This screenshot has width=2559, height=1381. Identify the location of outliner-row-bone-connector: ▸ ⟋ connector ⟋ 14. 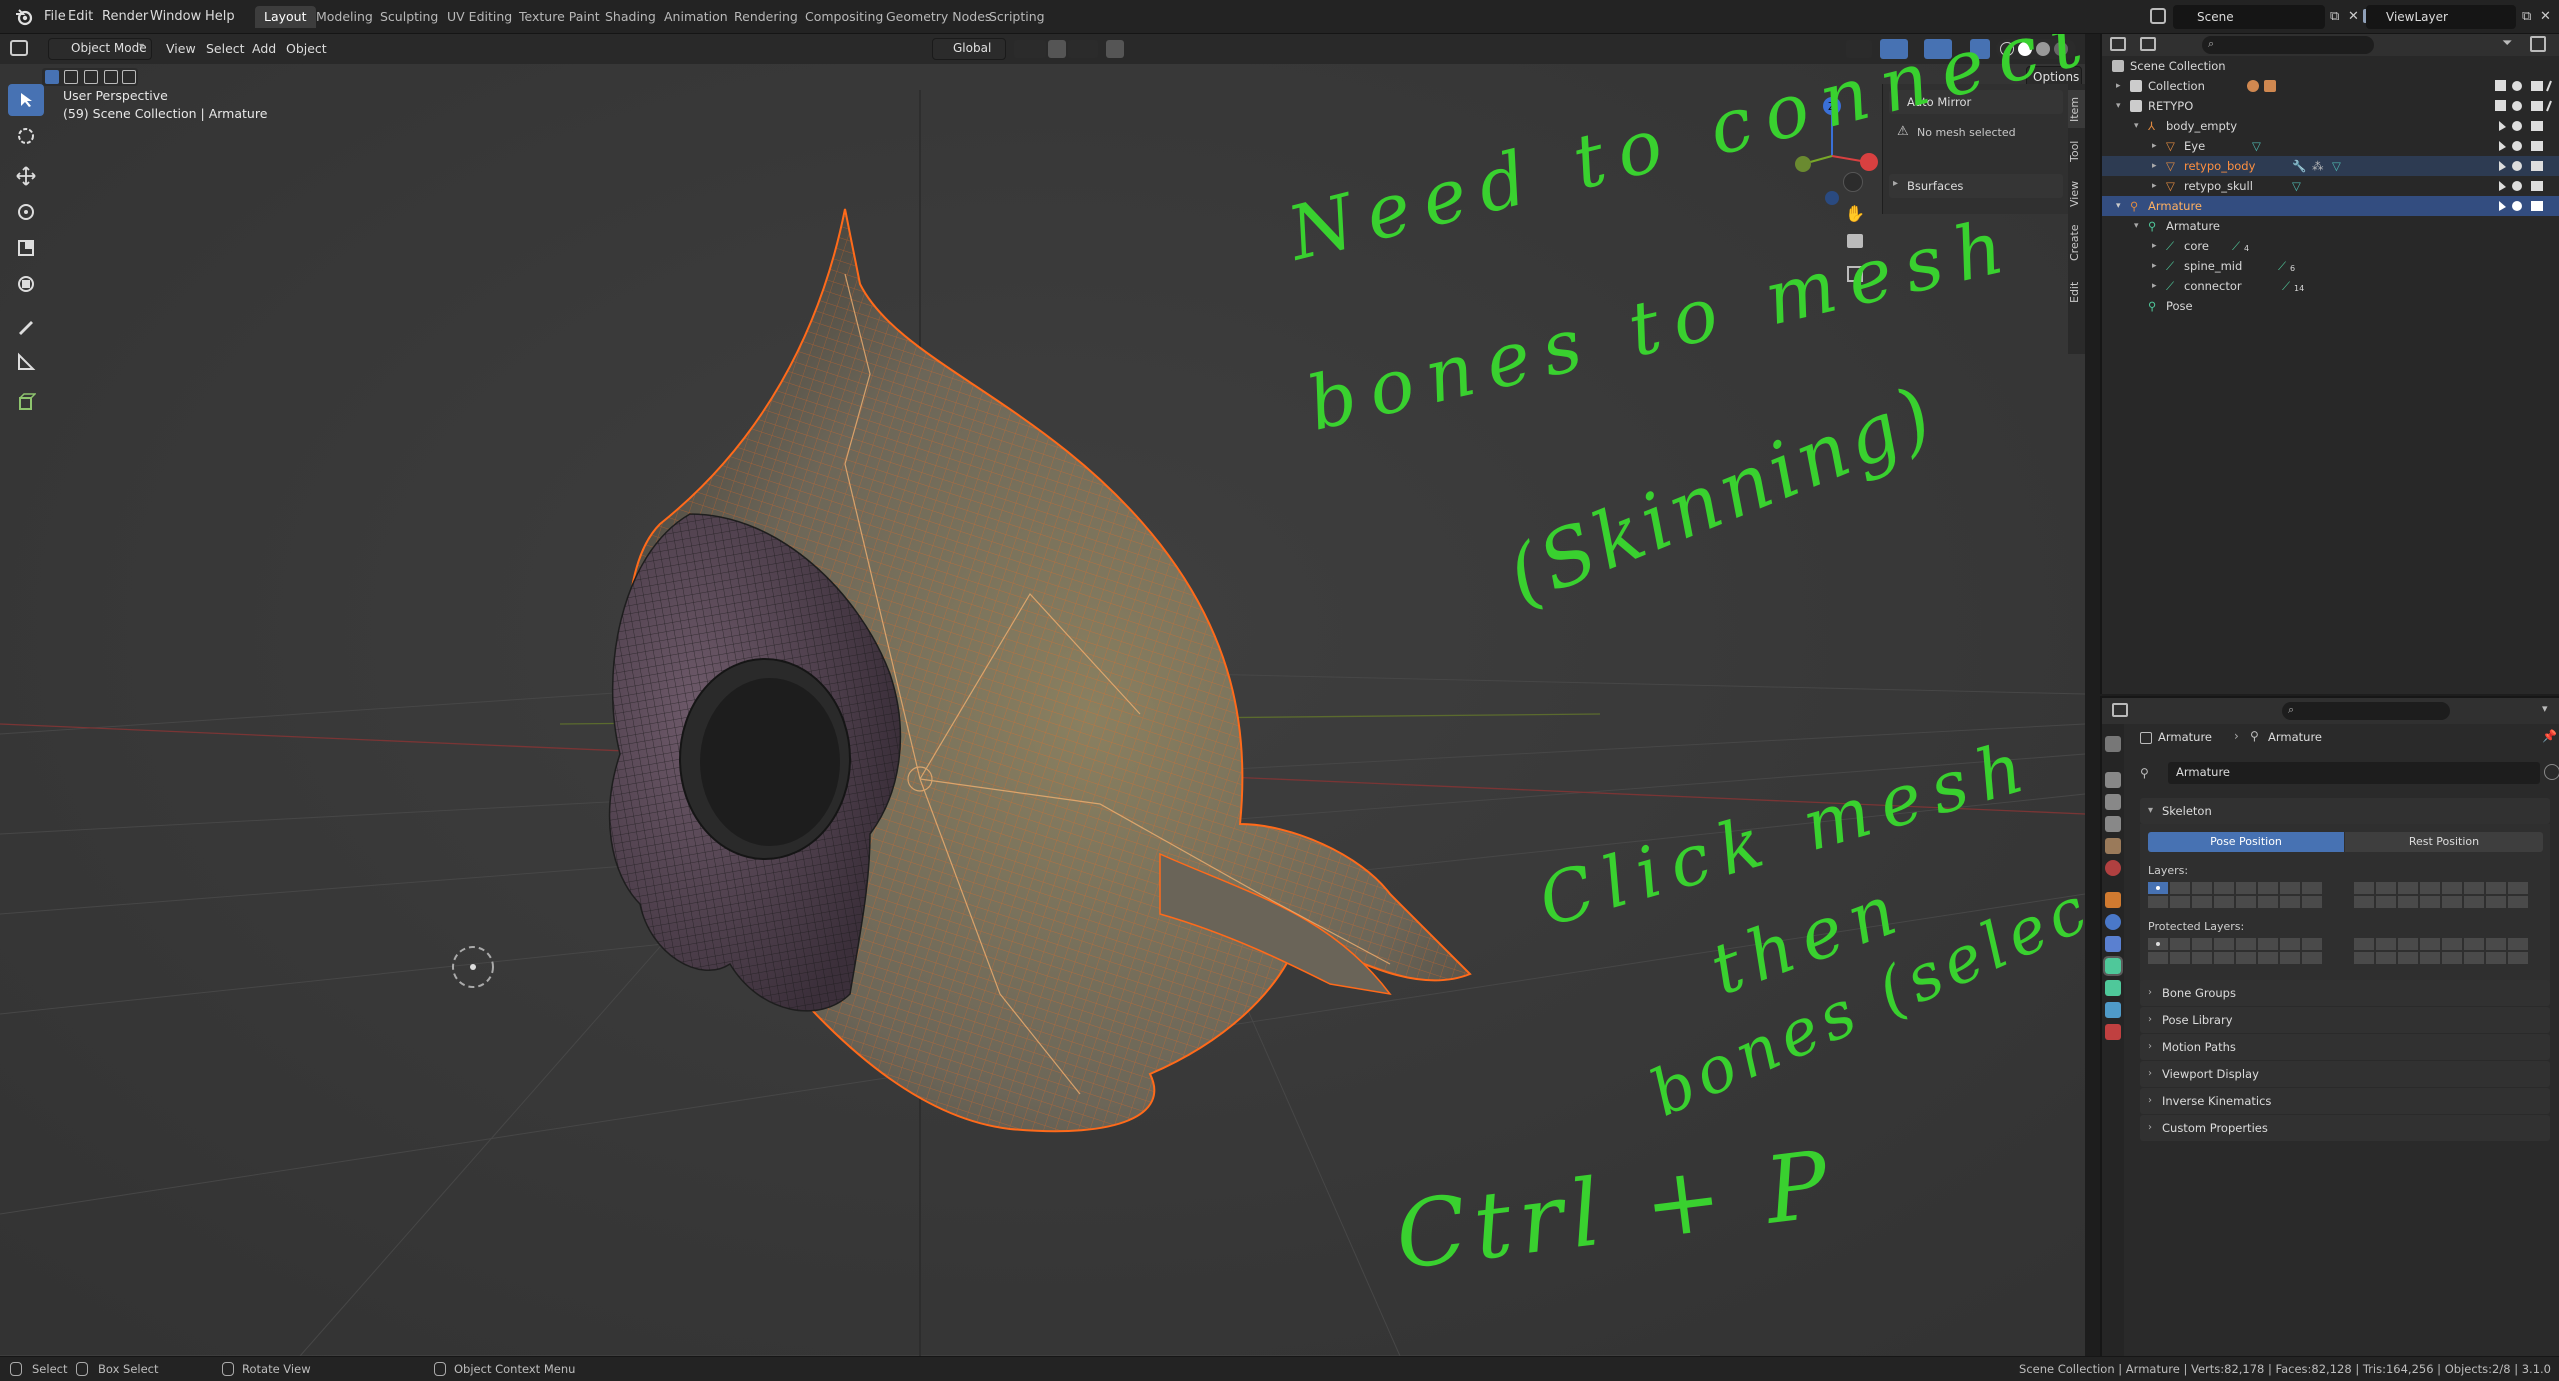
(2330, 286).